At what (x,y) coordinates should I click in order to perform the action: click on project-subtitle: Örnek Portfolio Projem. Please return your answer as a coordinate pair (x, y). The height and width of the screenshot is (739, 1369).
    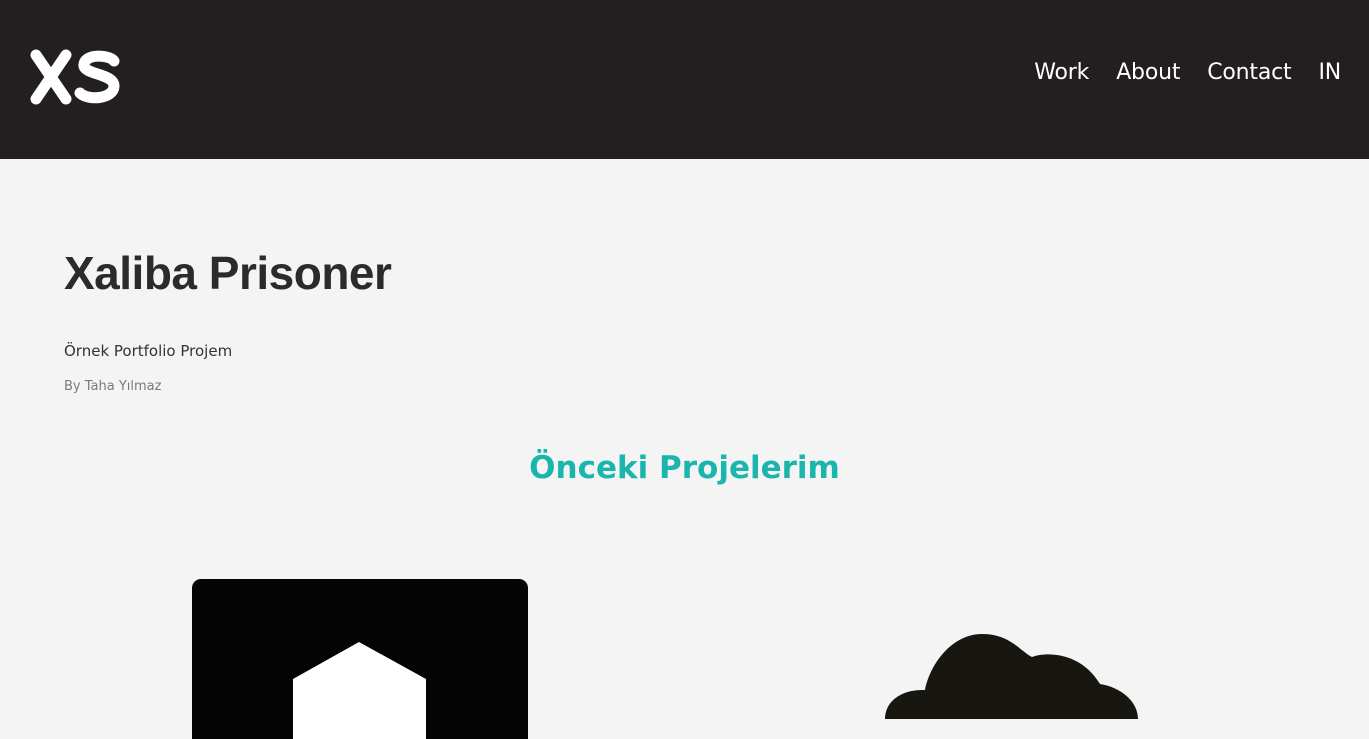
    Looking at the image, I should click on (148, 351).